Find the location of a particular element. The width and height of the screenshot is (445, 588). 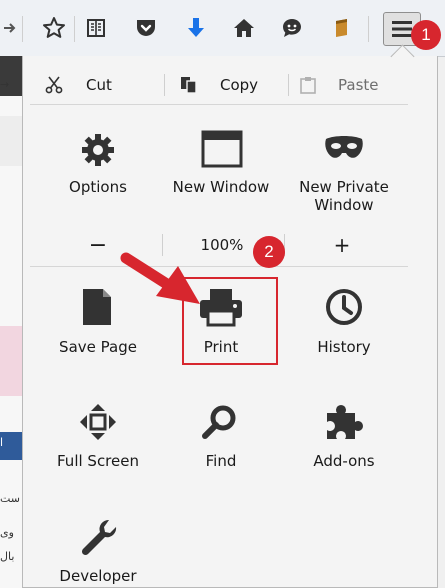

printer-icon is located at coordinates (221, 307).